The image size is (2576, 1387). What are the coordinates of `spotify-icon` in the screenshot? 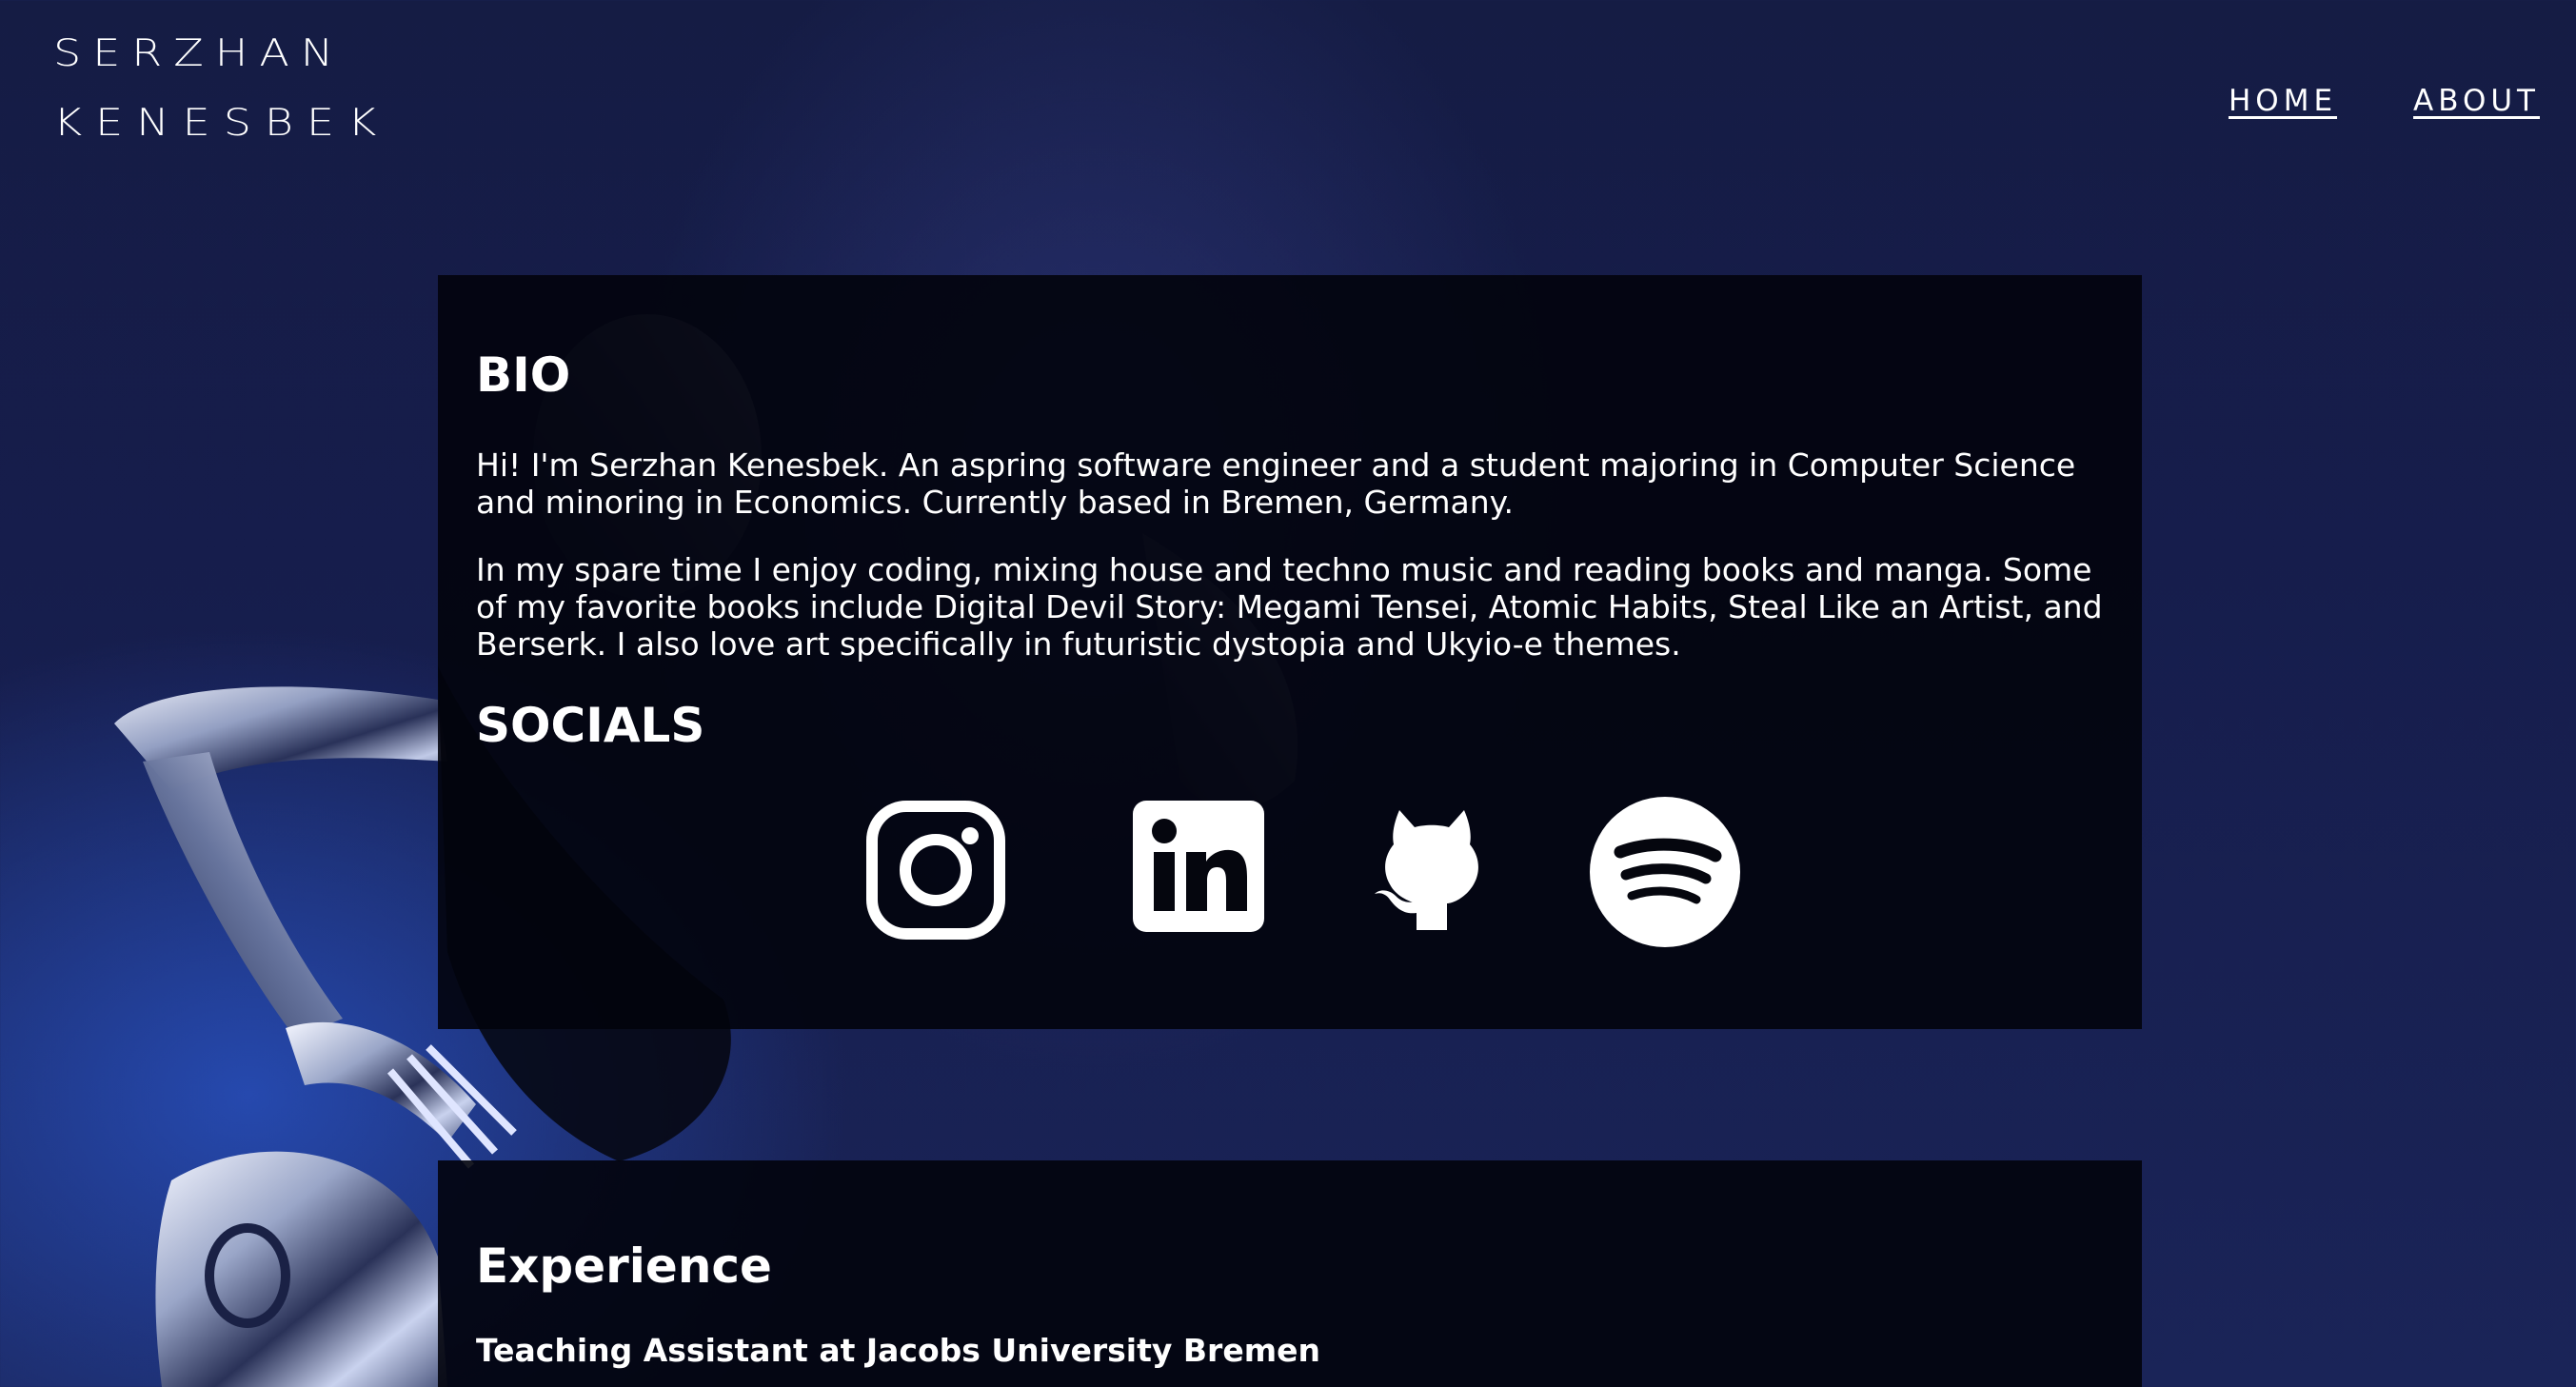 It's located at (1665, 872).